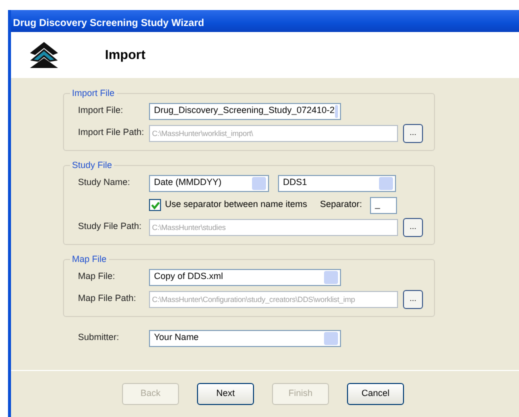 The width and height of the screenshot is (519, 417). Describe the element at coordinates (92, 165) in the screenshot. I see `group-title: Study File` at that location.